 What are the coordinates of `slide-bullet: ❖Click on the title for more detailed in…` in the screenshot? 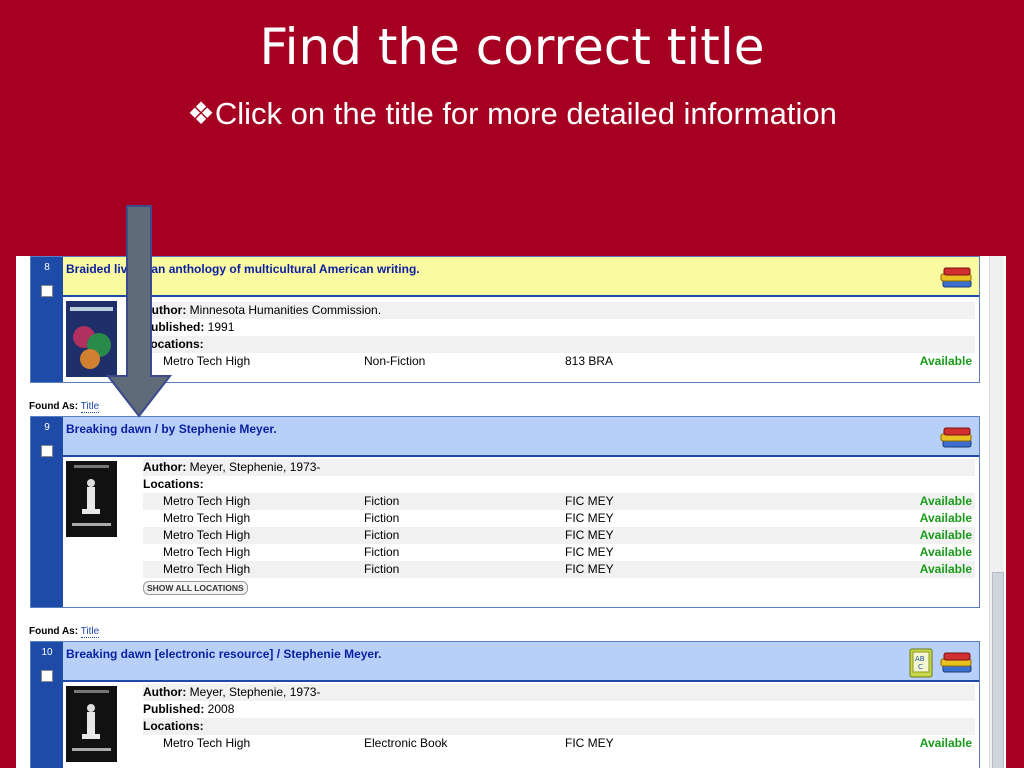 It's located at (512, 113).